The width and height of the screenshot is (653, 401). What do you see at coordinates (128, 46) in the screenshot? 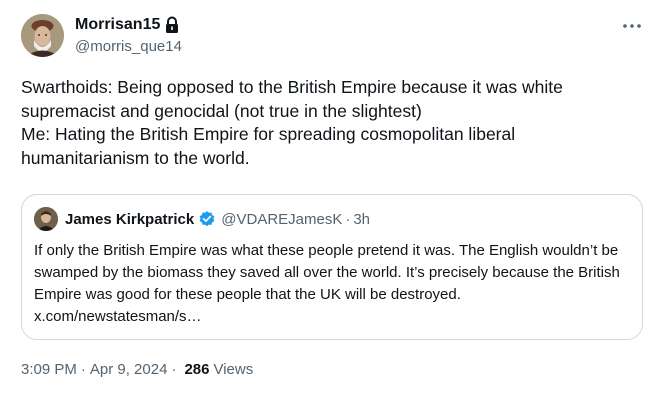
I see `author-handle: @morris_que14` at bounding box center [128, 46].